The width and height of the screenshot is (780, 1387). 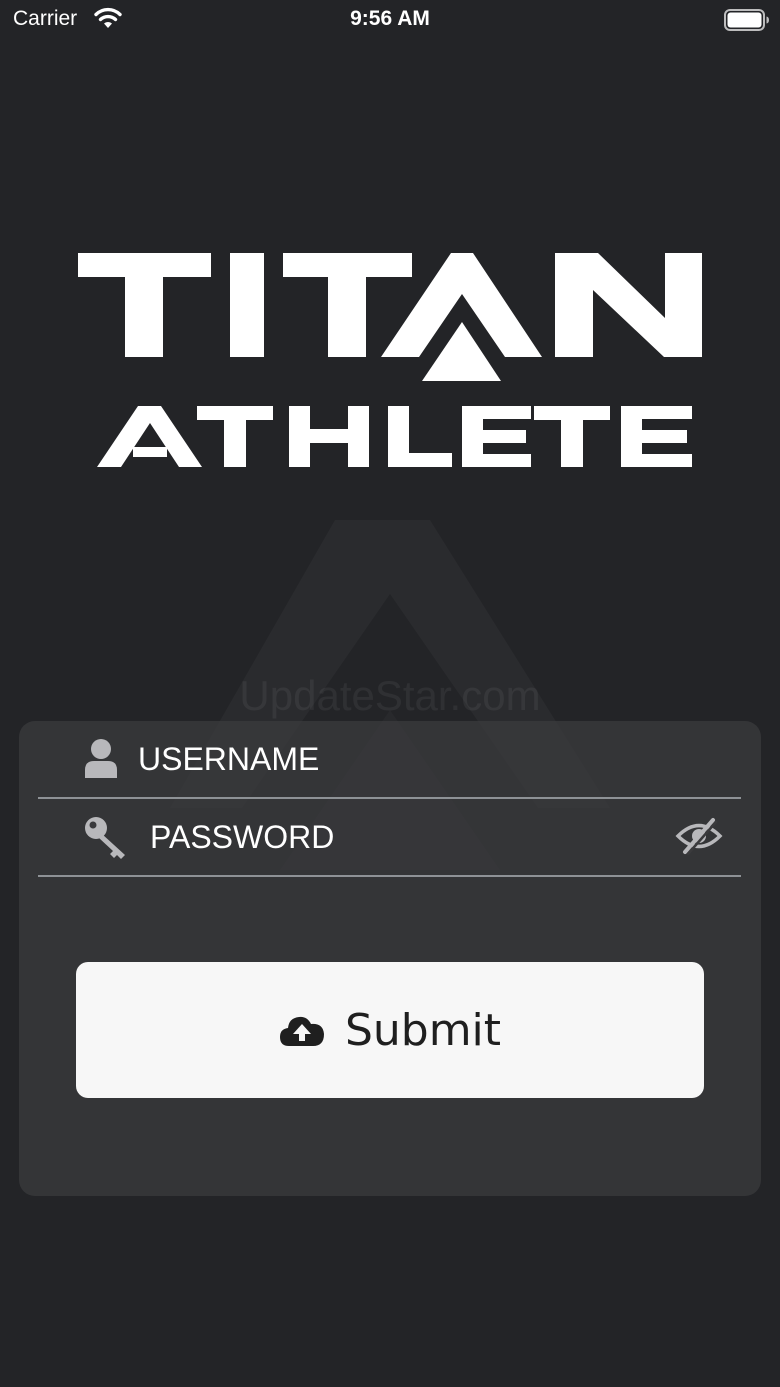 What do you see at coordinates (301, 1031) in the screenshot?
I see `cloud-upload-icon` at bounding box center [301, 1031].